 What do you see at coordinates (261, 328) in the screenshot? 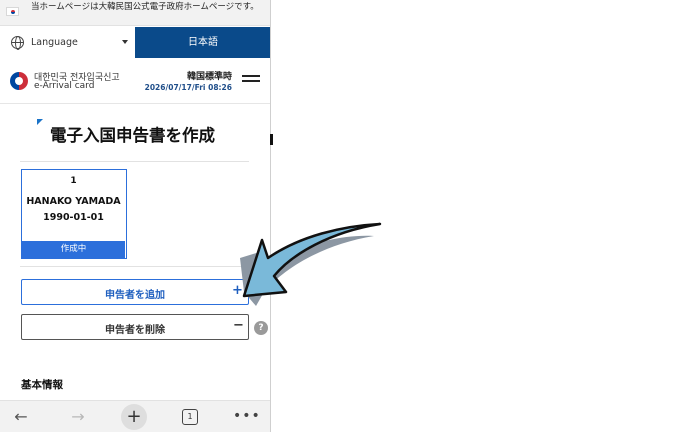
I see `help-icon: ?` at bounding box center [261, 328].